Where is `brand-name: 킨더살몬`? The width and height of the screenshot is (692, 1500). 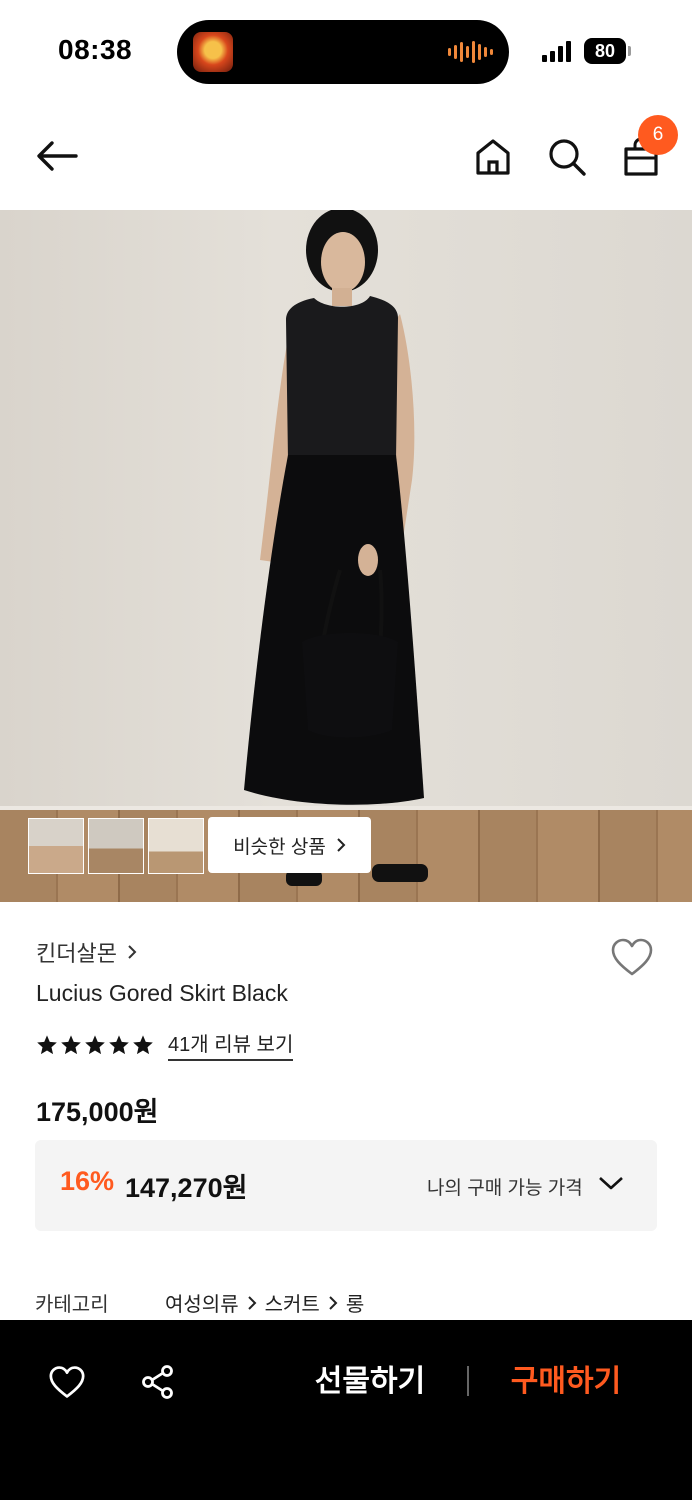
brand-name: 킨더살몬 is located at coordinates (76, 953).